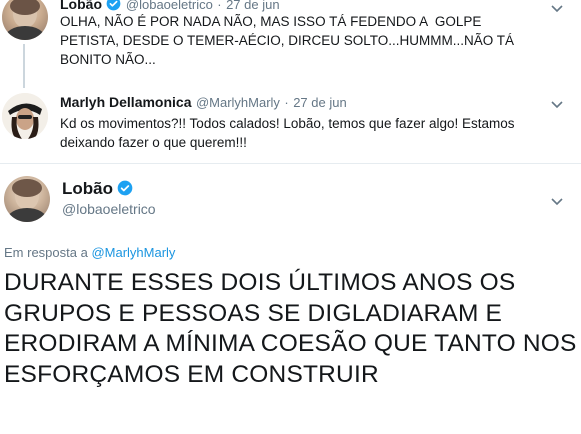  What do you see at coordinates (126, 102) in the screenshot?
I see `user-name: Marlyh Dellamonica` at bounding box center [126, 102].